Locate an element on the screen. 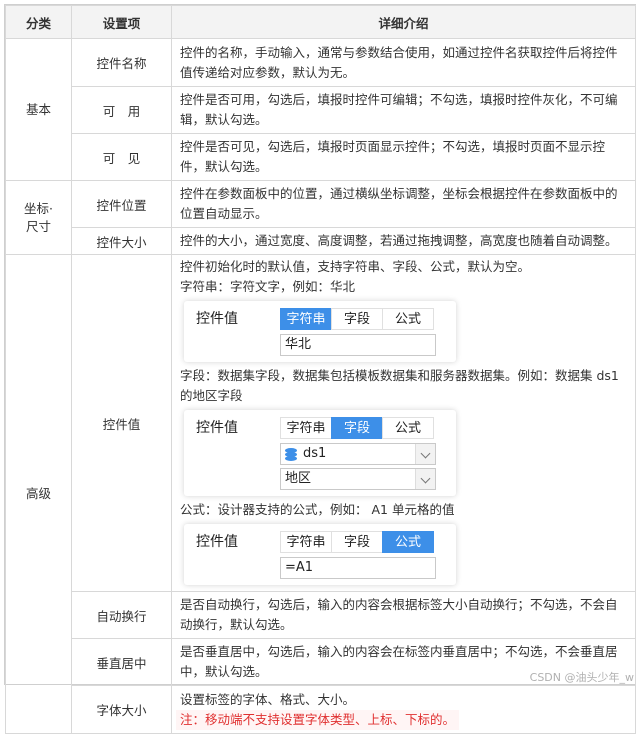 Image resolution: width=640 pixels, height=734 pixels. font-note: 注：移动端不支持设置字体类型、上标、下标的。 is located at coordinates (317, 720).